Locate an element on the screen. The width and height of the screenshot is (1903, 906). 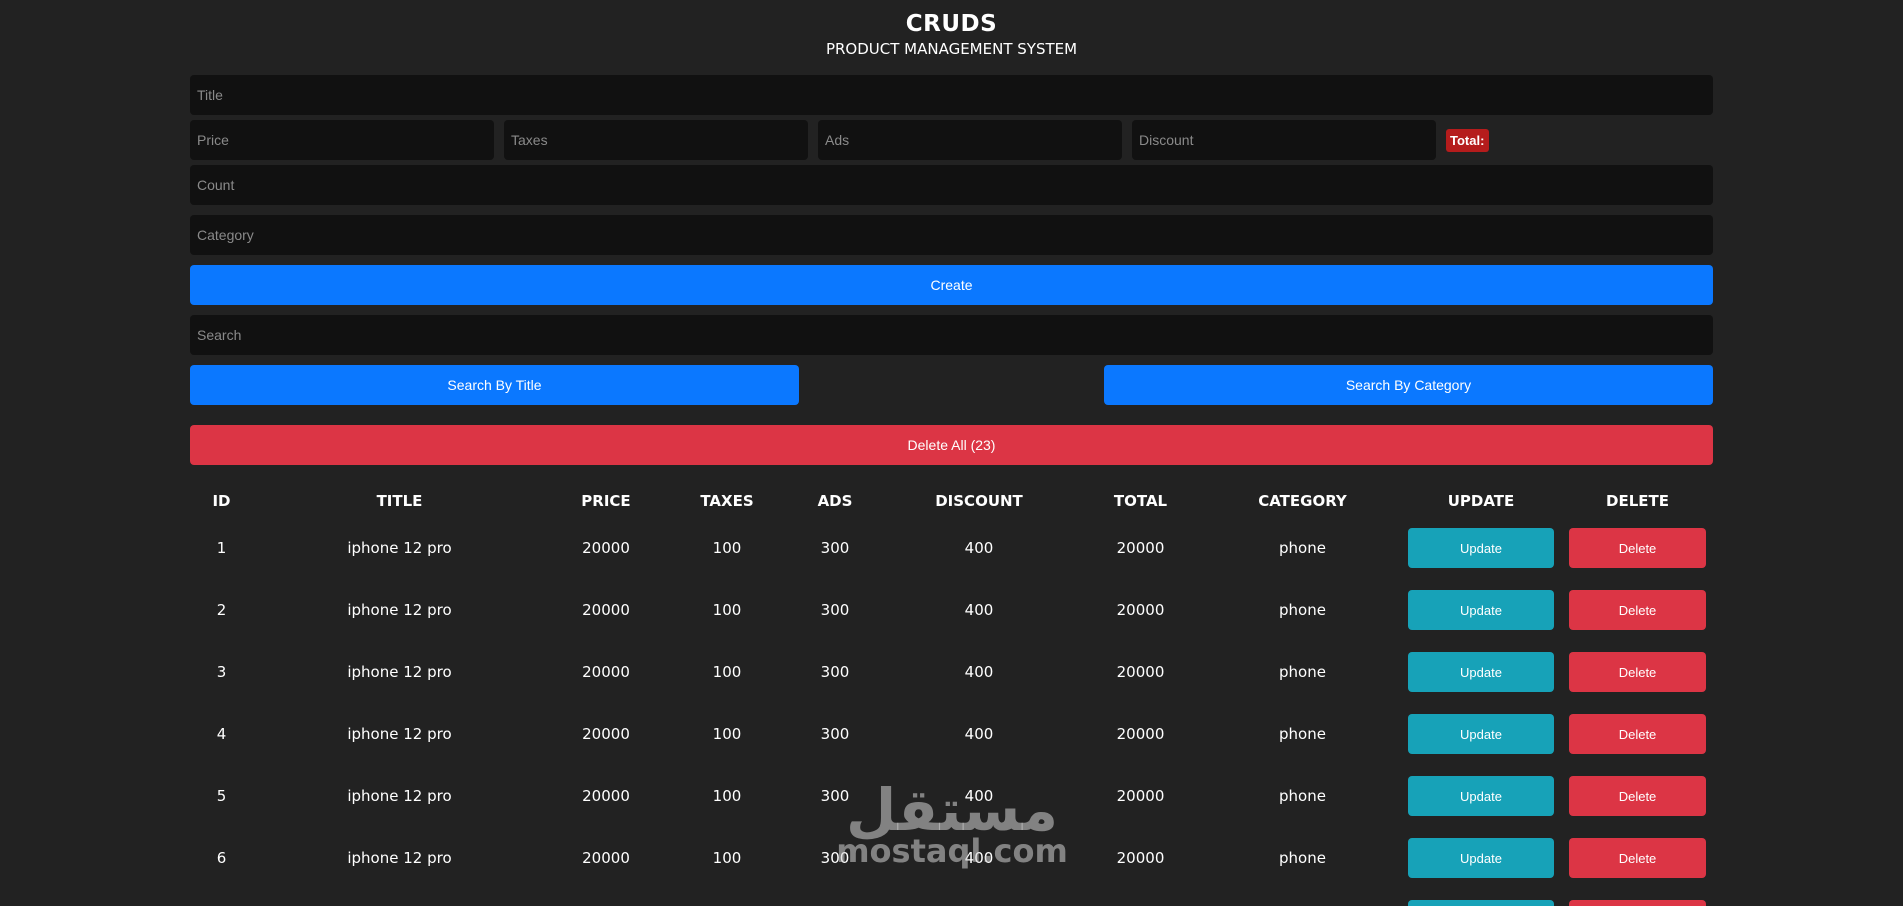
cell-taxes is located at coordinates (727, 897).